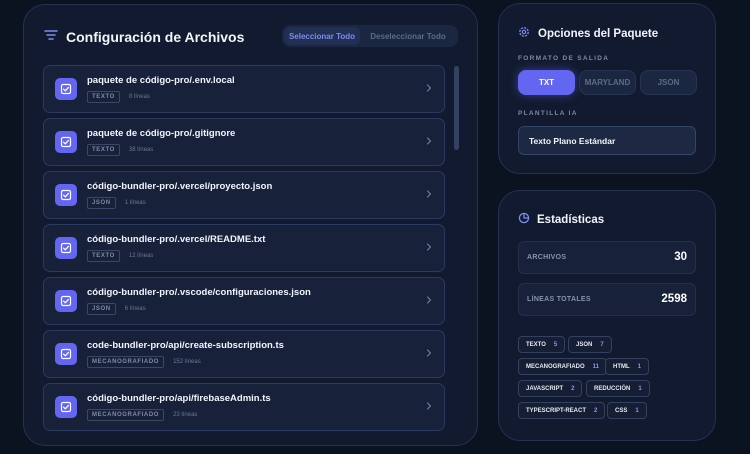  I want to click on output-format-label: FORMATO DE SALIDA, so click(564, 58).